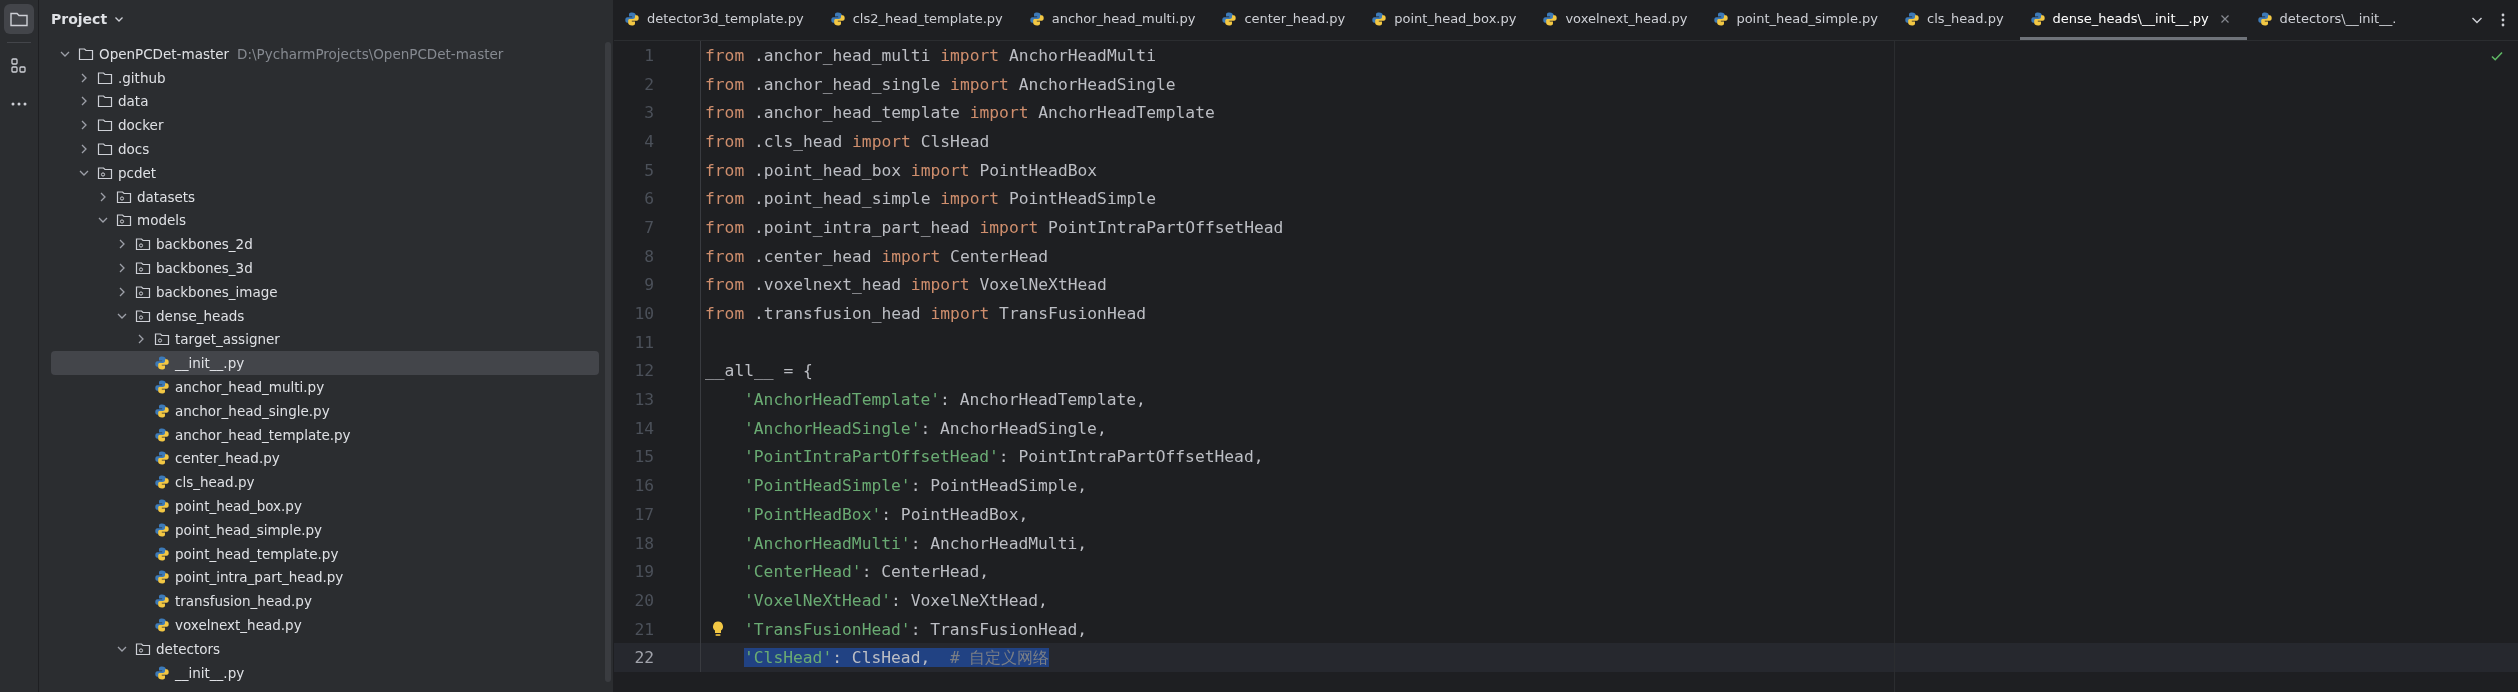 Image resolution: width=2518 pixels, height=692 pixels. Describe the element at coordinates (919, 20) in the screenshot. I see `editor-tab: cls2_head_template.py` at that location.